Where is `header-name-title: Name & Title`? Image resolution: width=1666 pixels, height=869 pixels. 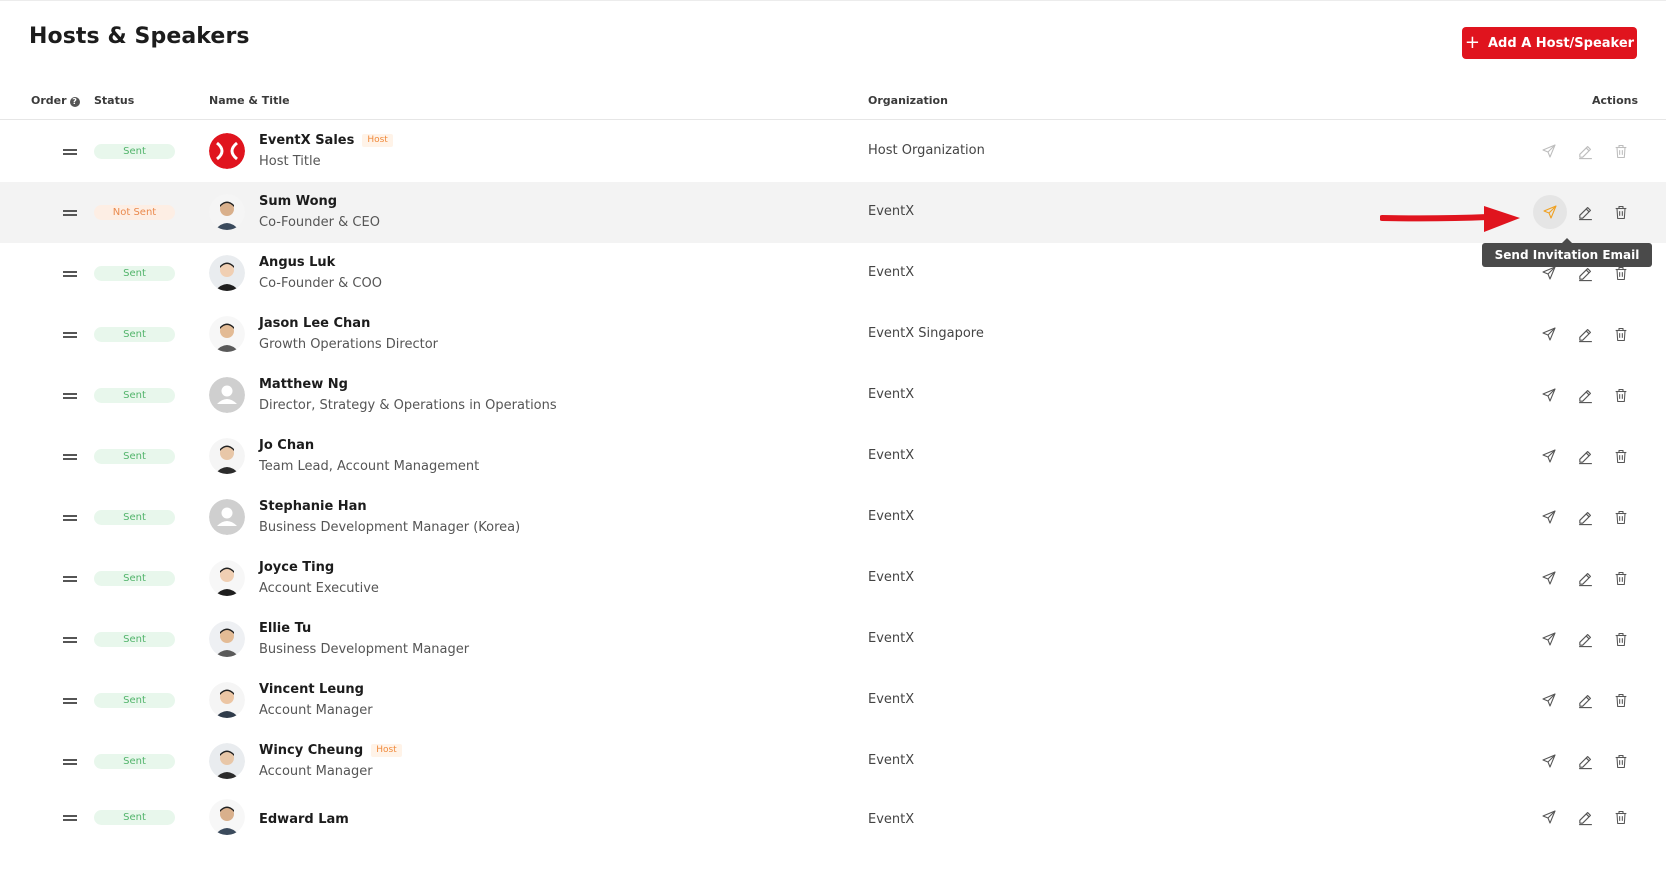 header-name-title: Name & Title is located at coordinates (249, 100).